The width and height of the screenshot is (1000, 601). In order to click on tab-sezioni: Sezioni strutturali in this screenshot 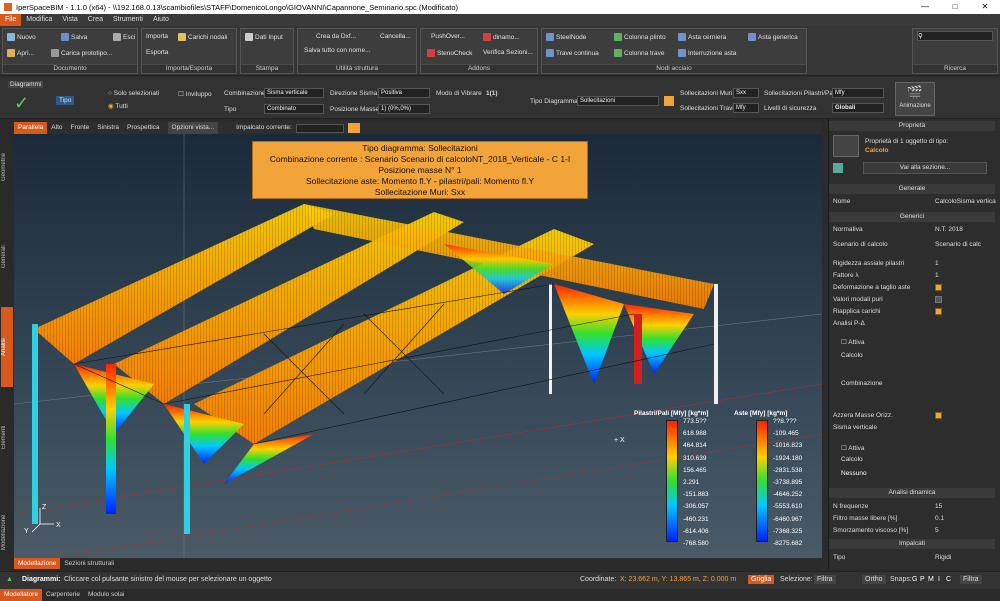, I will do `click(89, 563)`.